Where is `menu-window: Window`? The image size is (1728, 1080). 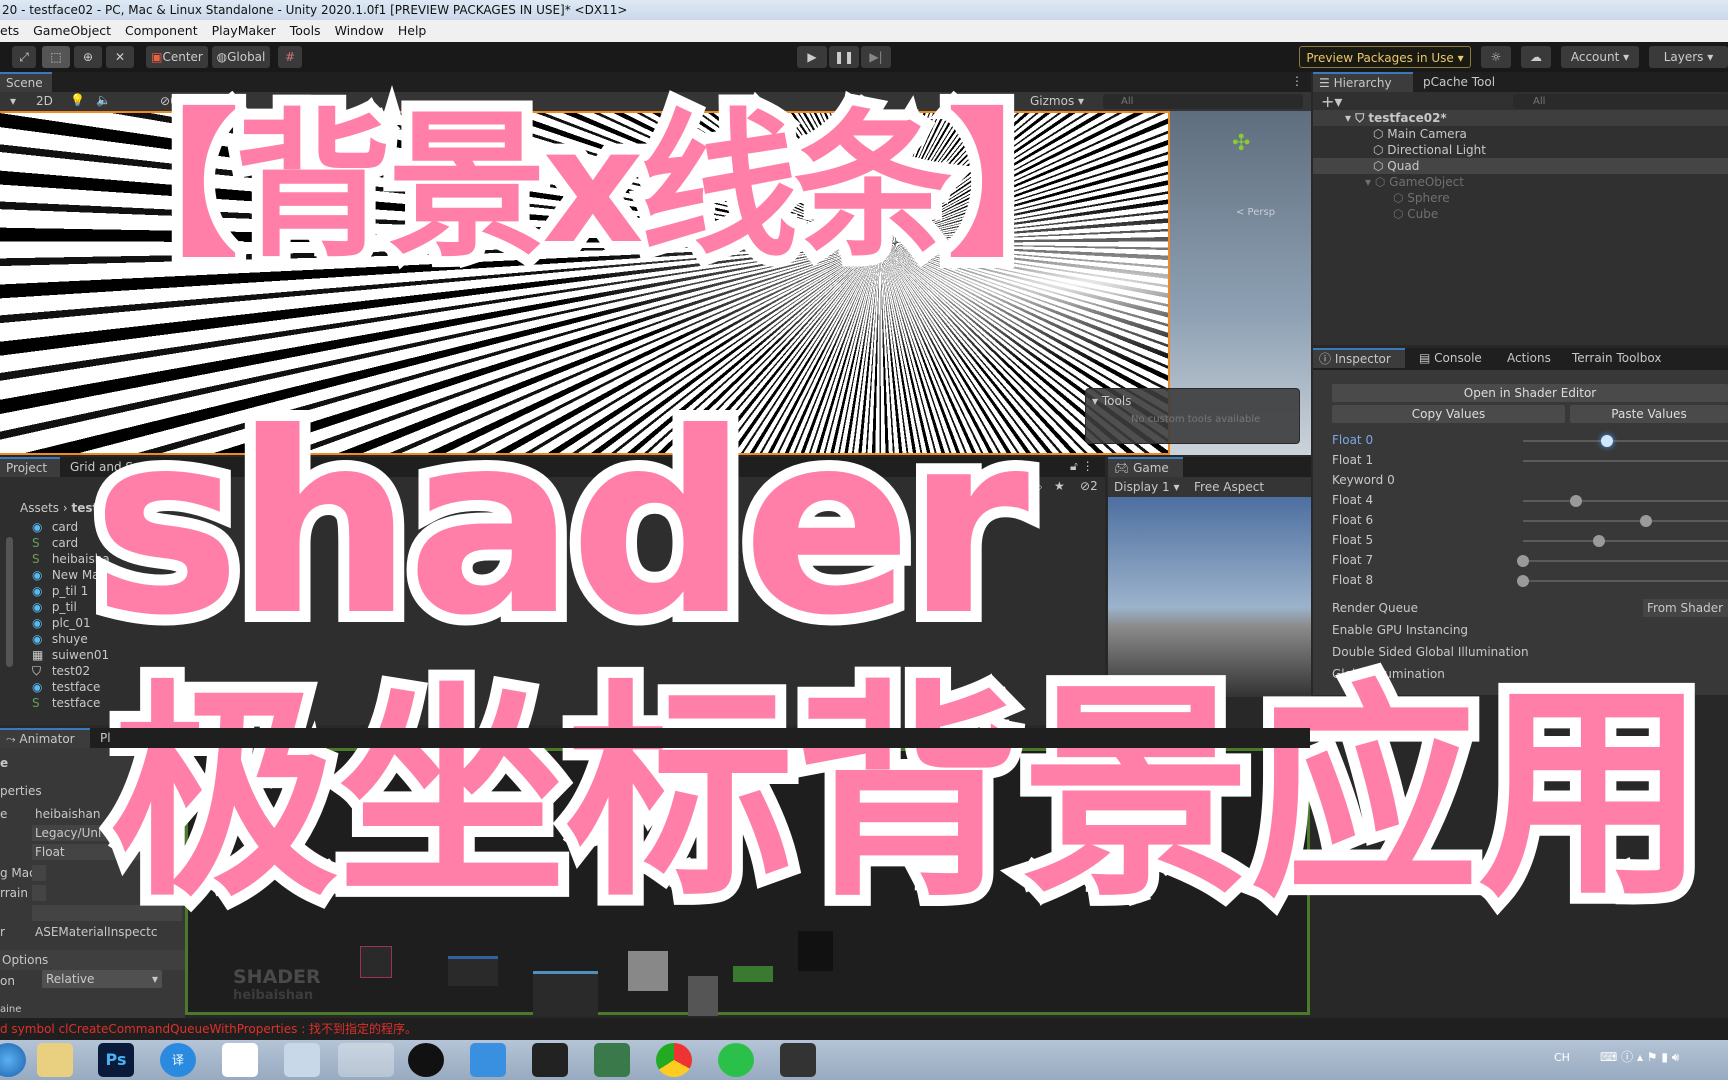
menu-window: Window is located at coordinates (359, 31).